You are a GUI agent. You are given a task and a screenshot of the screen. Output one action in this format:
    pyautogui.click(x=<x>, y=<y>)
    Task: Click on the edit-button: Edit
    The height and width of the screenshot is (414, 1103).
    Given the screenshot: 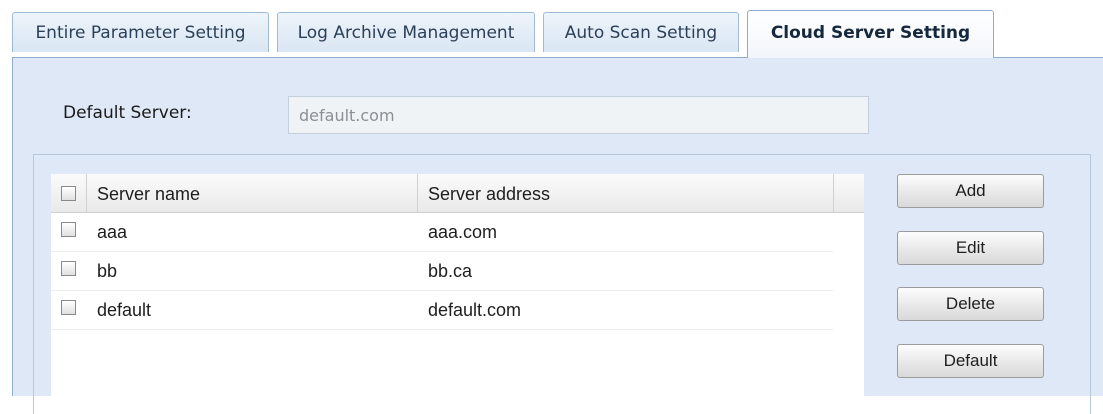 What is the action you would take?
    pyautogui.click(x=970, y=248)
    